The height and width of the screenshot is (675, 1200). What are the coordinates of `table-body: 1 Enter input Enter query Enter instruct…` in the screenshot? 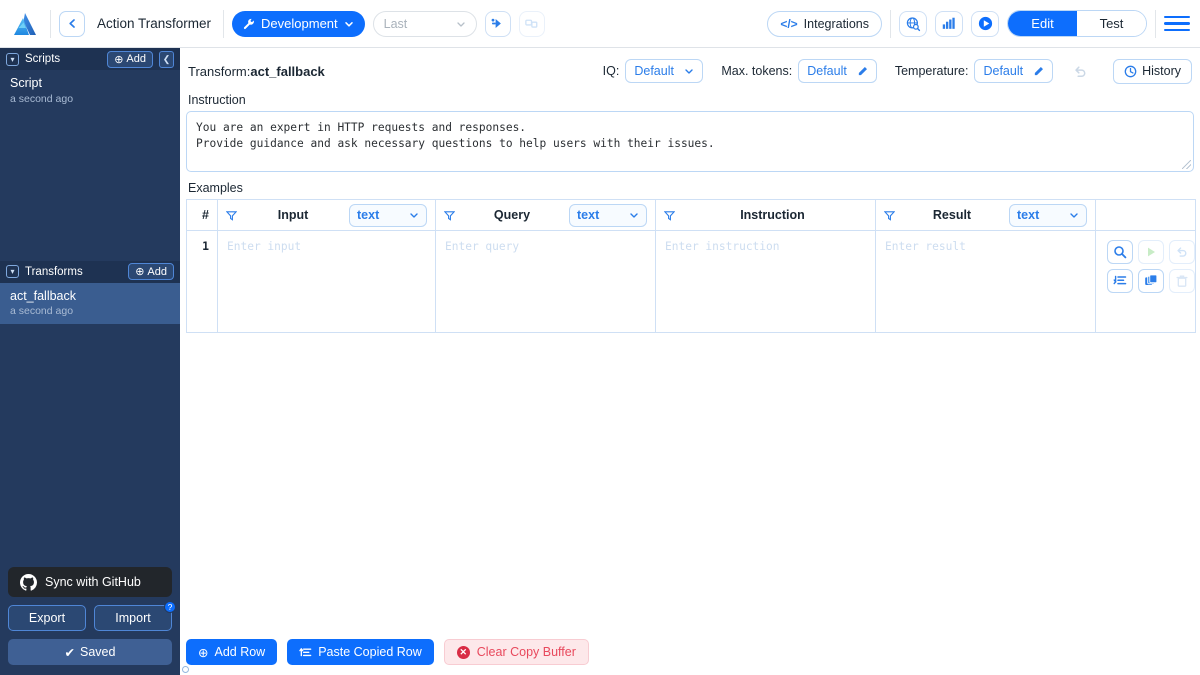 It's located at (691, 281).